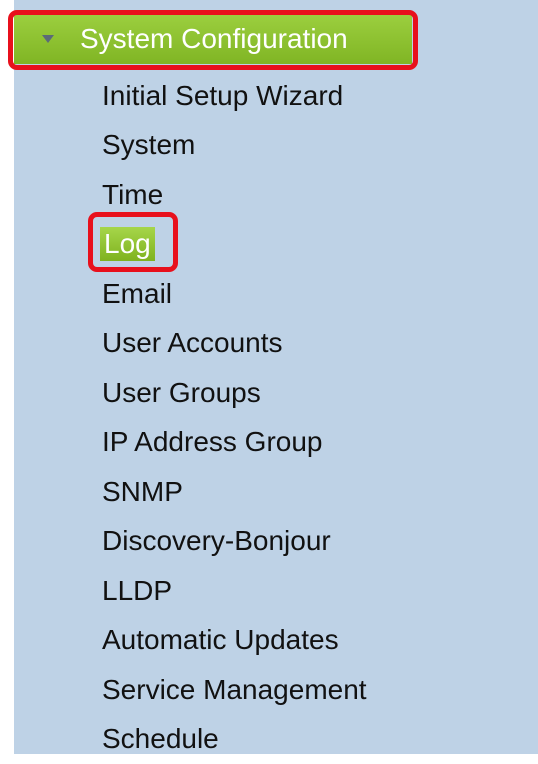 The width and height of the screenshot is (538, 764). I want to click on menu-item-email: Email, so click(234, 294).